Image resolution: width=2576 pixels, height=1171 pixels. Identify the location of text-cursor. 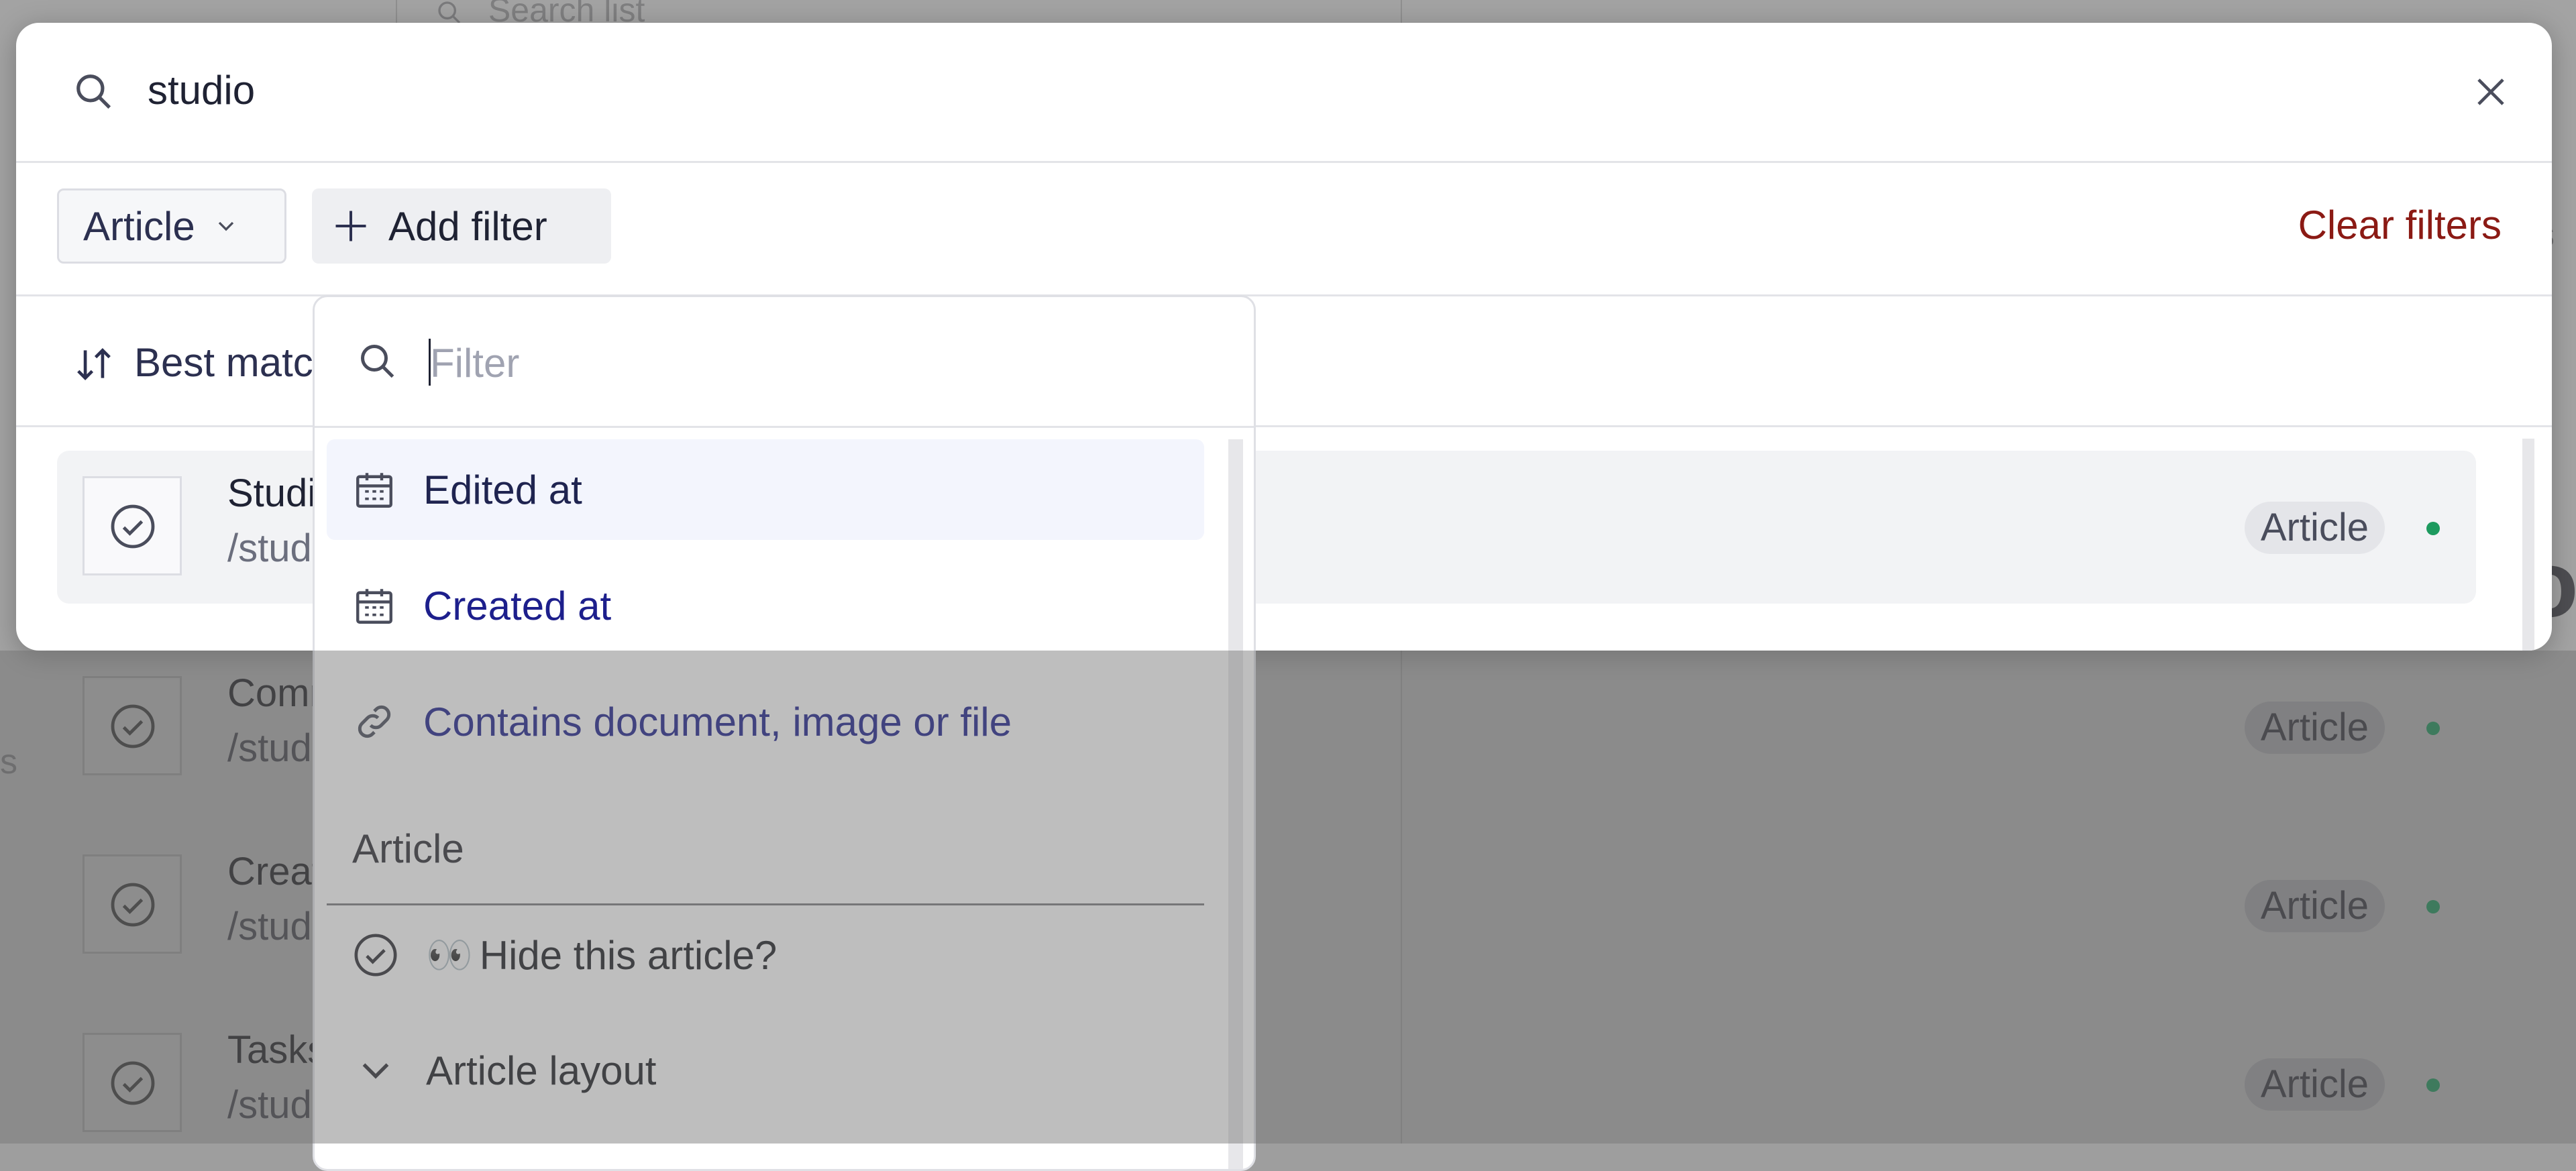
(430, 362).